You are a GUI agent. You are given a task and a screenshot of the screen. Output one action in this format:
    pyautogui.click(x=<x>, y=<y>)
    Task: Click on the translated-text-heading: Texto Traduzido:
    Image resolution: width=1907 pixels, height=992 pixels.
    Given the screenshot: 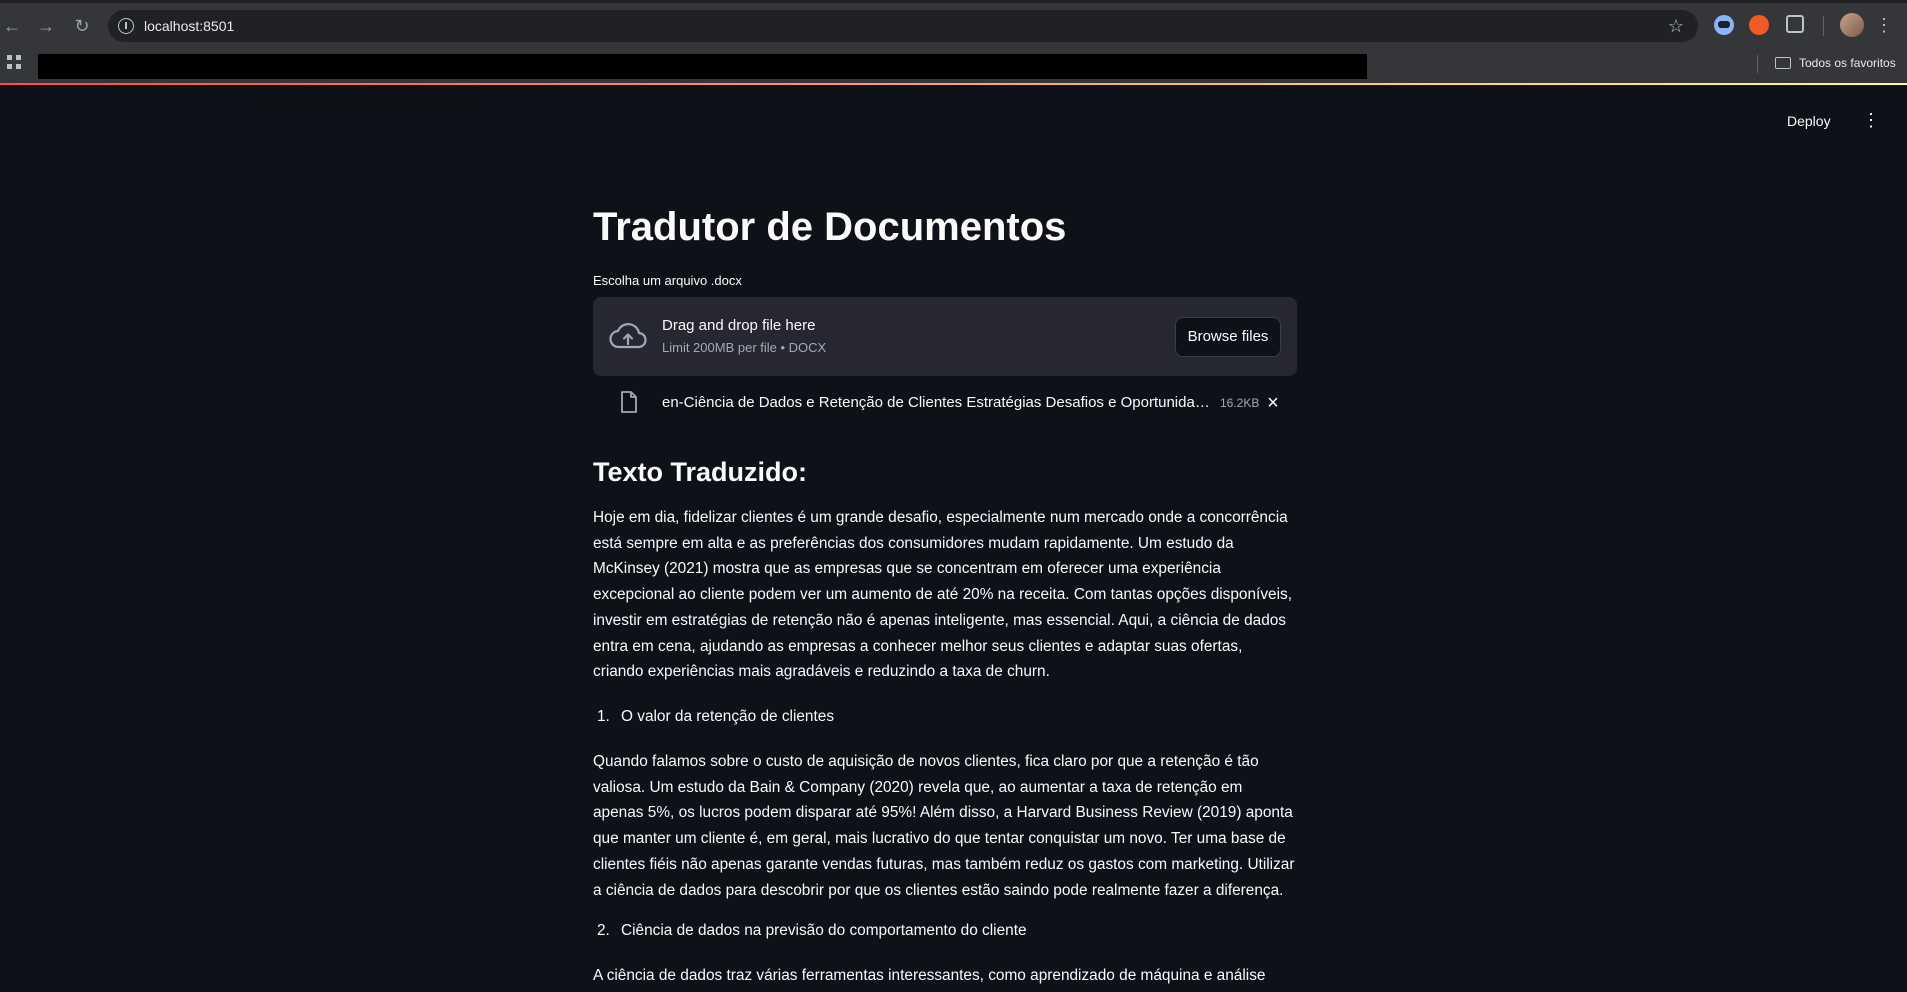 What is the action you would take?
    pyautogui.click(x=700, y=472)
    